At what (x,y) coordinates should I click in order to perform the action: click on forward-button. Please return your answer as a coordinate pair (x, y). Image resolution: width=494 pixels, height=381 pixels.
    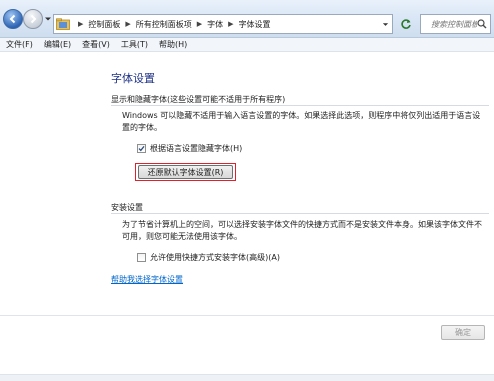
    Looking at the image, I should click on (33, 19).